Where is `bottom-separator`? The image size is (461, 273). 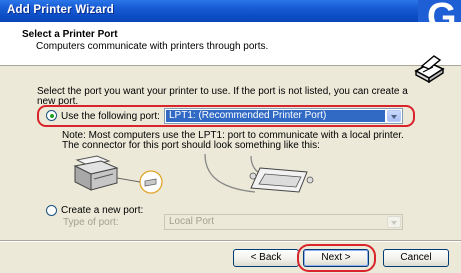 bottom-separator is located at coordinates (230, 241).